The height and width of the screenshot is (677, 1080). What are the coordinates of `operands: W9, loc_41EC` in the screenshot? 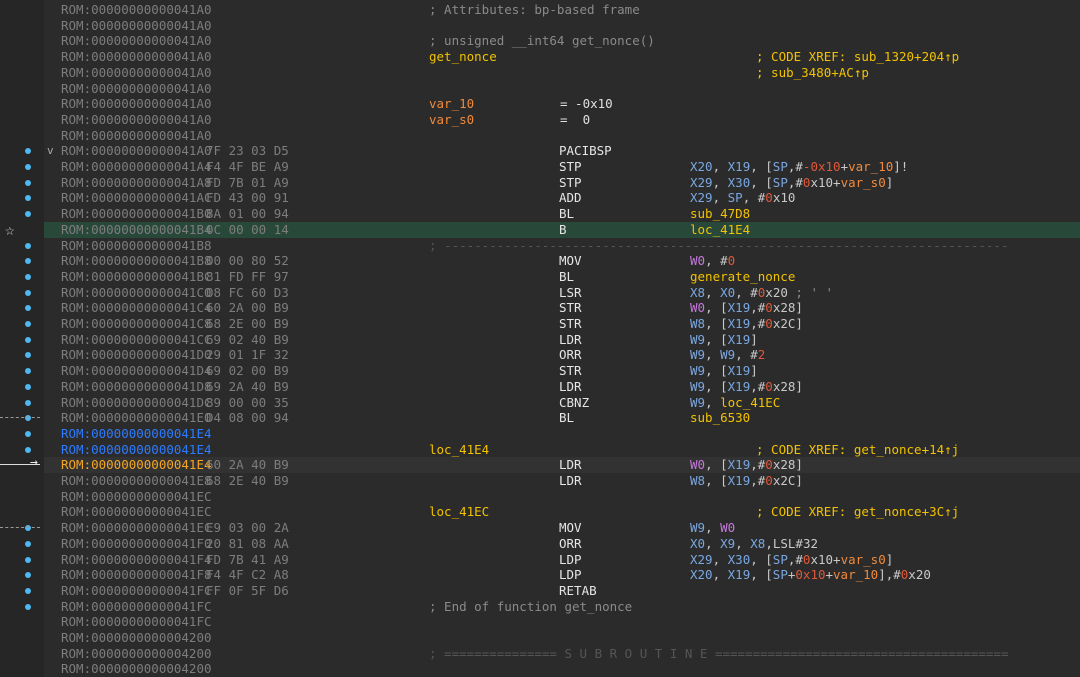 It's located at (735, 402).